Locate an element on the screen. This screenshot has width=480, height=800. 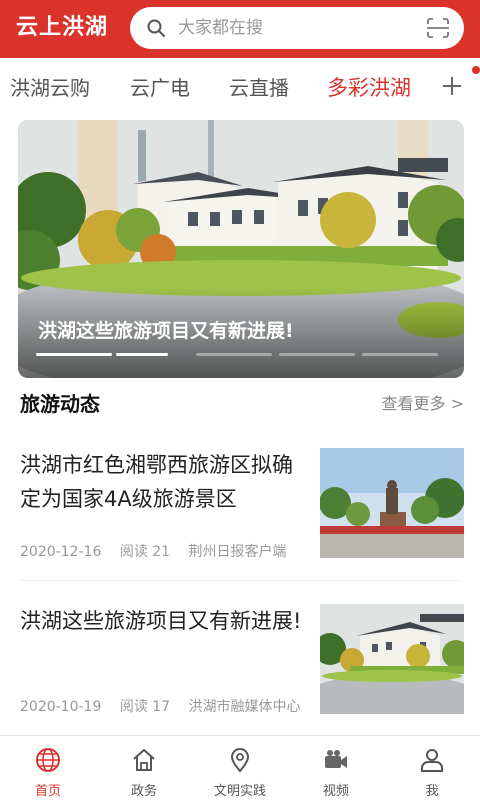
nav-video: 视频 is located at coordinates (336, 768).